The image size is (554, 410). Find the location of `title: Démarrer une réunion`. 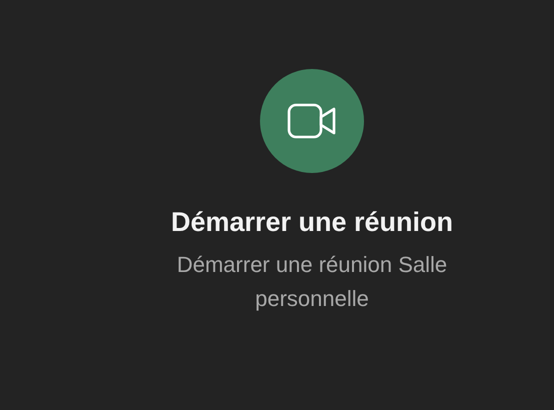

title: Démarrer une réunion is located at coordinates (312, 222).